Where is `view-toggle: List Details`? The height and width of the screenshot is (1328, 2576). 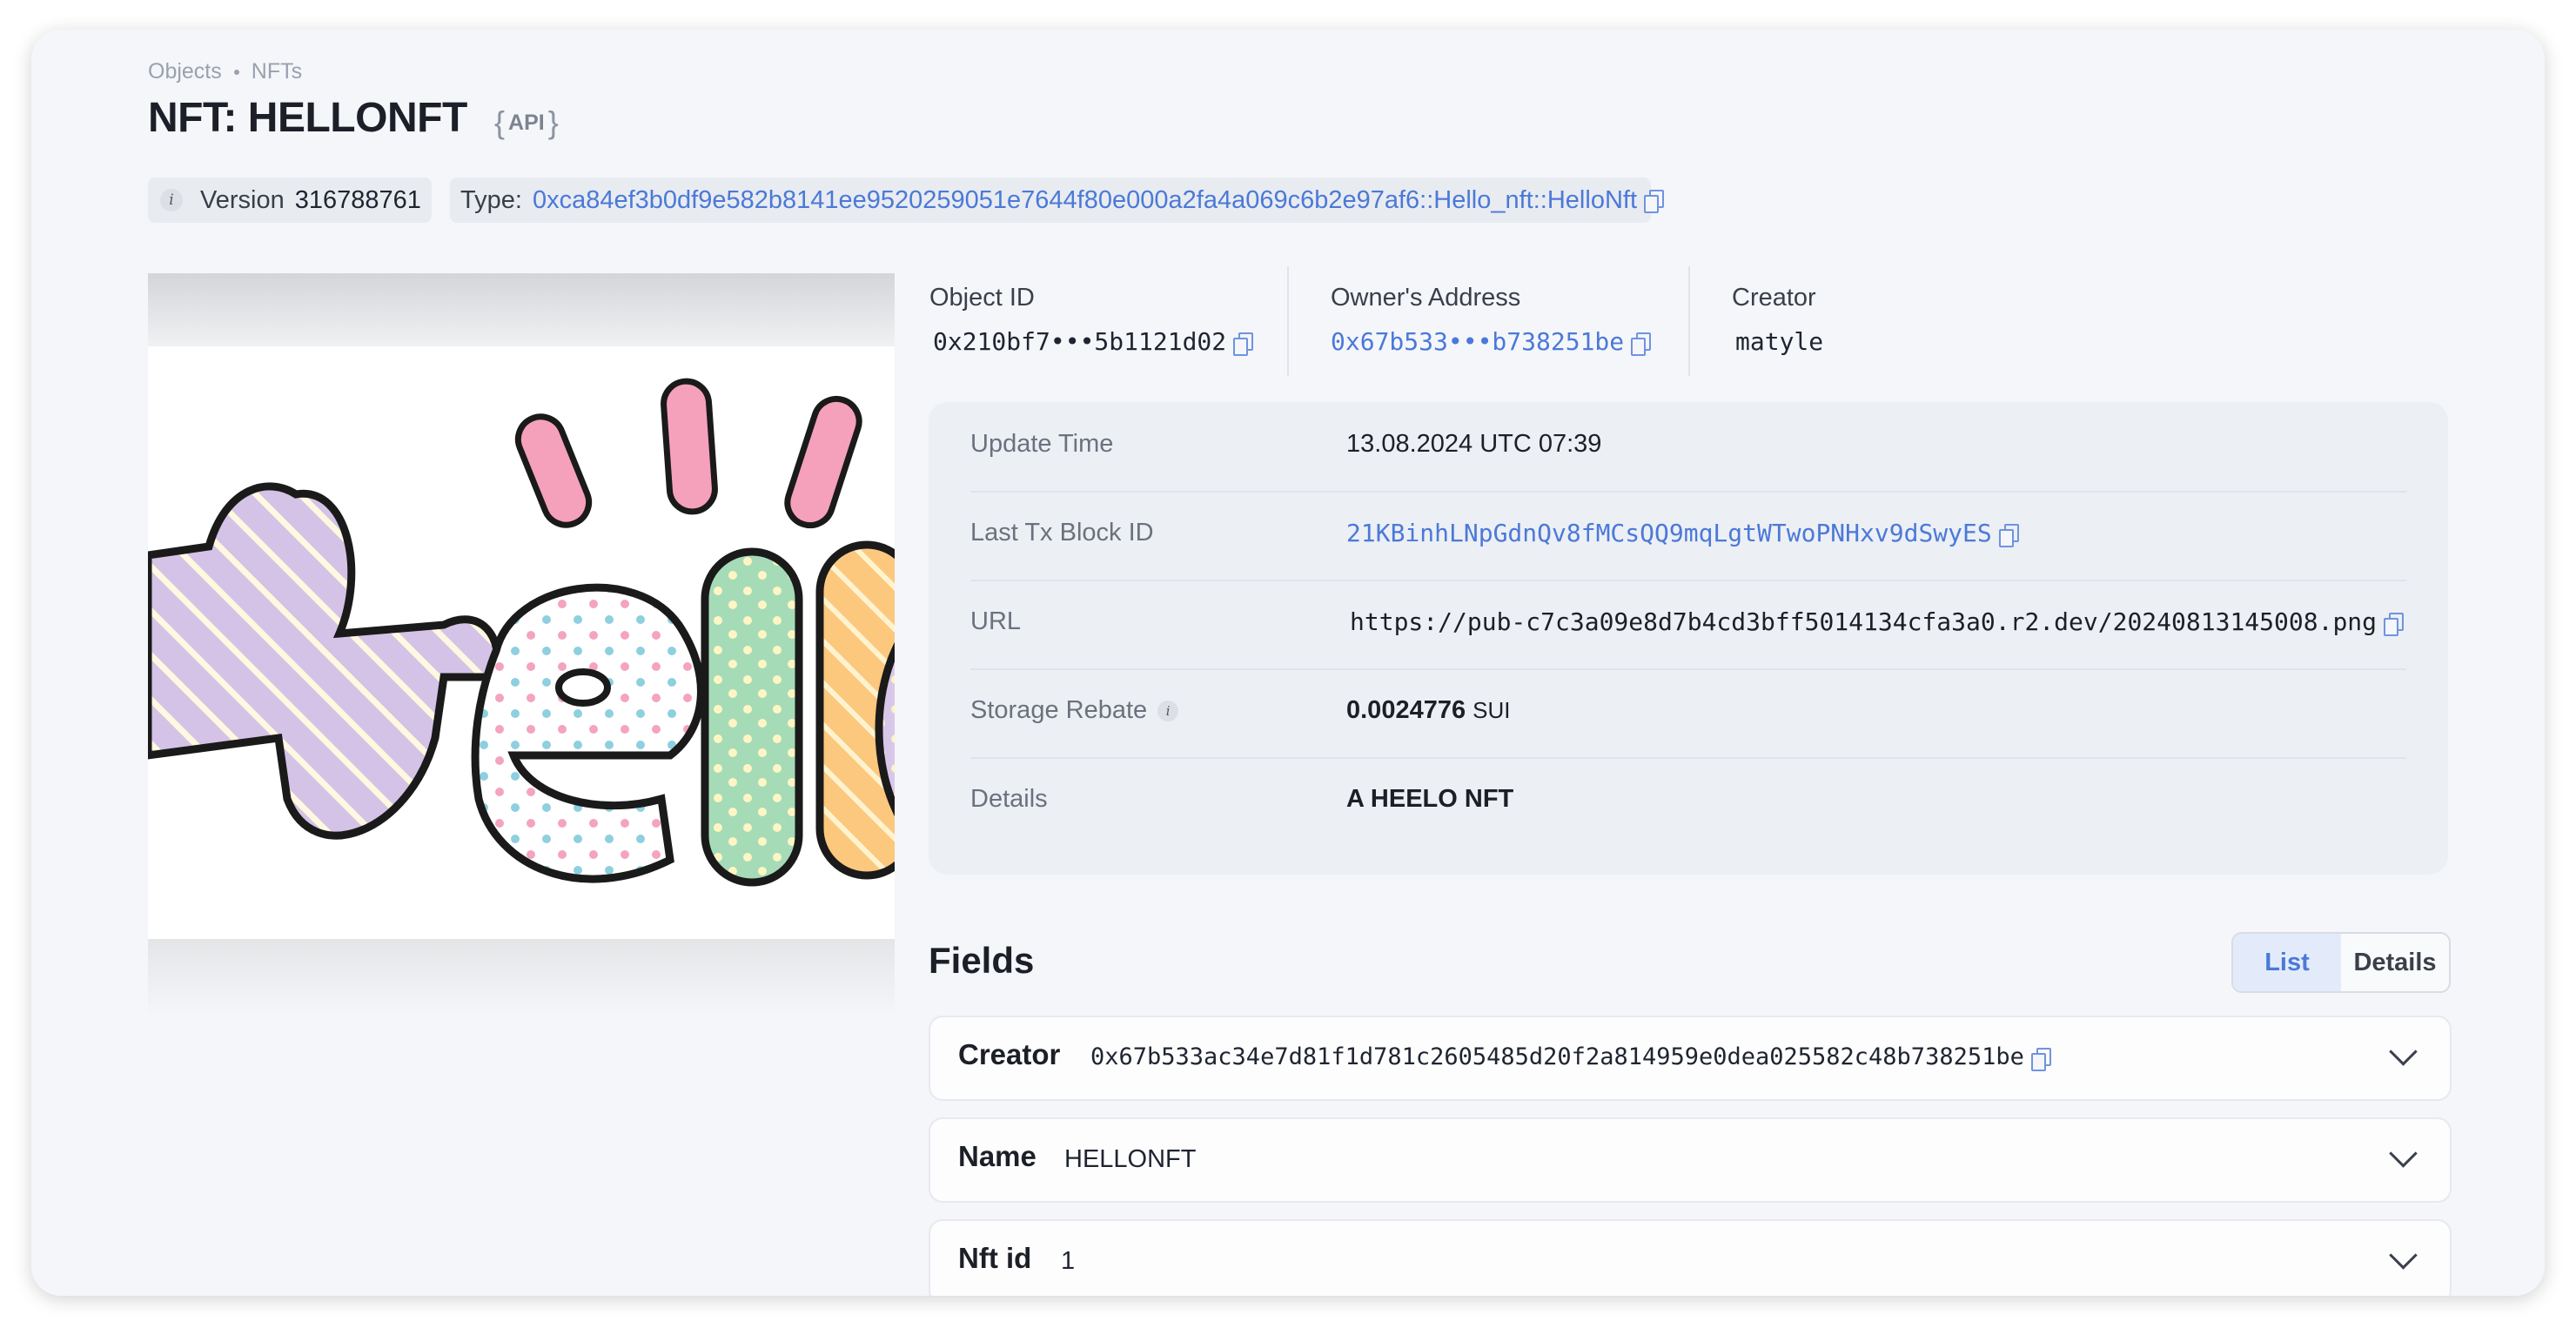 view-toggle: List Details is located at coordinates (2341, 962).